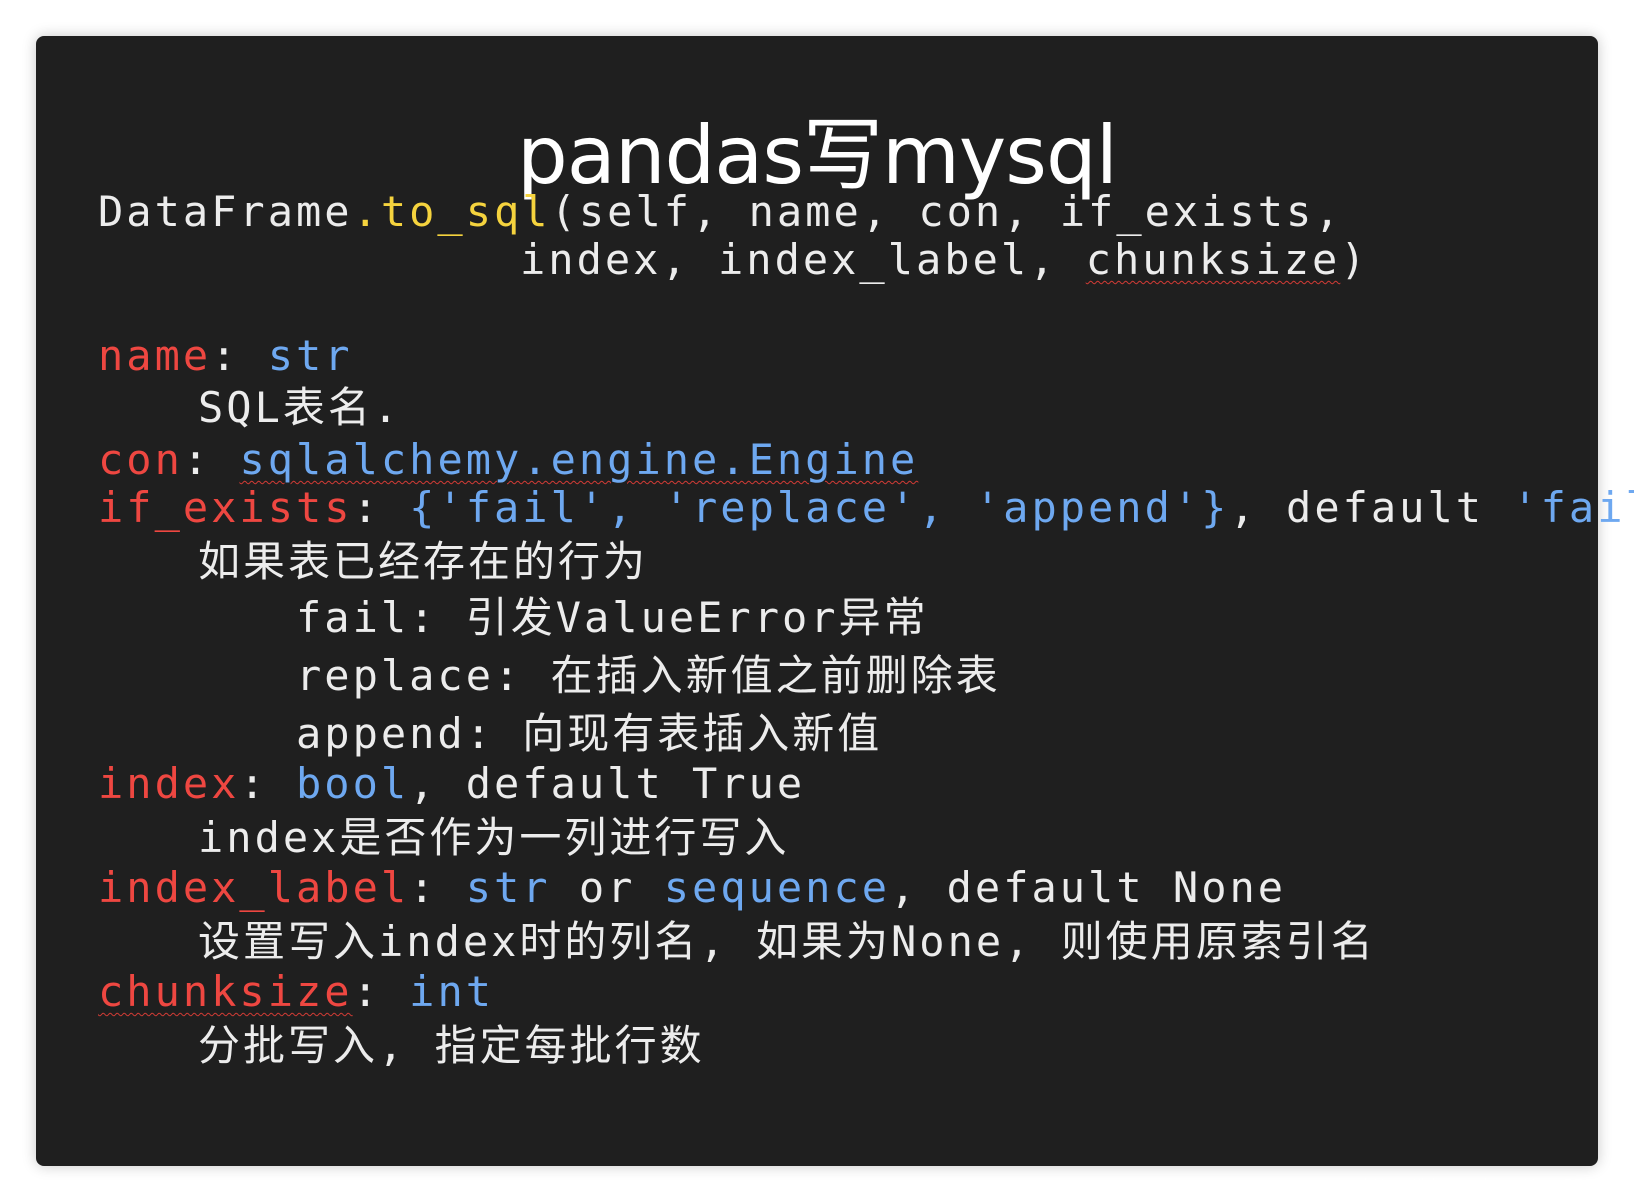  Describe the element at coordinates (589, 733) in the screenshot. I see `param-if-exists-option-append: append: 向现有表插入新值` at that location.